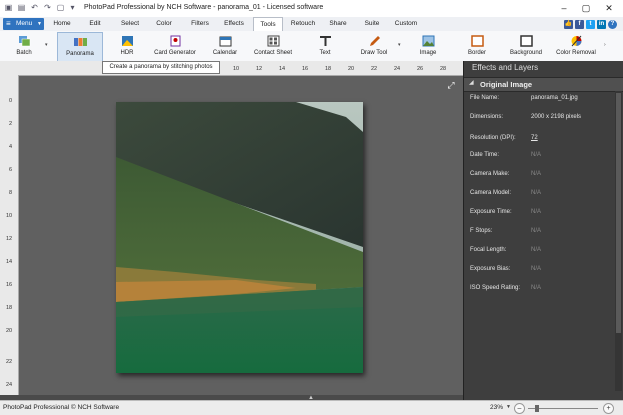  Describe the element at coordinates (428, 41) in the screenshot. I see `image-icon` at that location.